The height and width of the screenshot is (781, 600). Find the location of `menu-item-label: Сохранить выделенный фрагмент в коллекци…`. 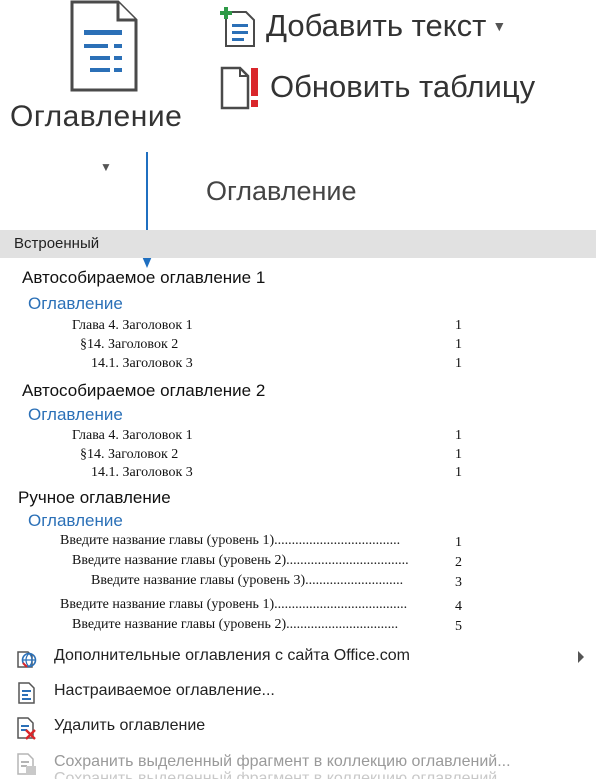

menu-item-label: Сохранить выделенный фрагмент в коллекци… is located at coordinates (282, 761).